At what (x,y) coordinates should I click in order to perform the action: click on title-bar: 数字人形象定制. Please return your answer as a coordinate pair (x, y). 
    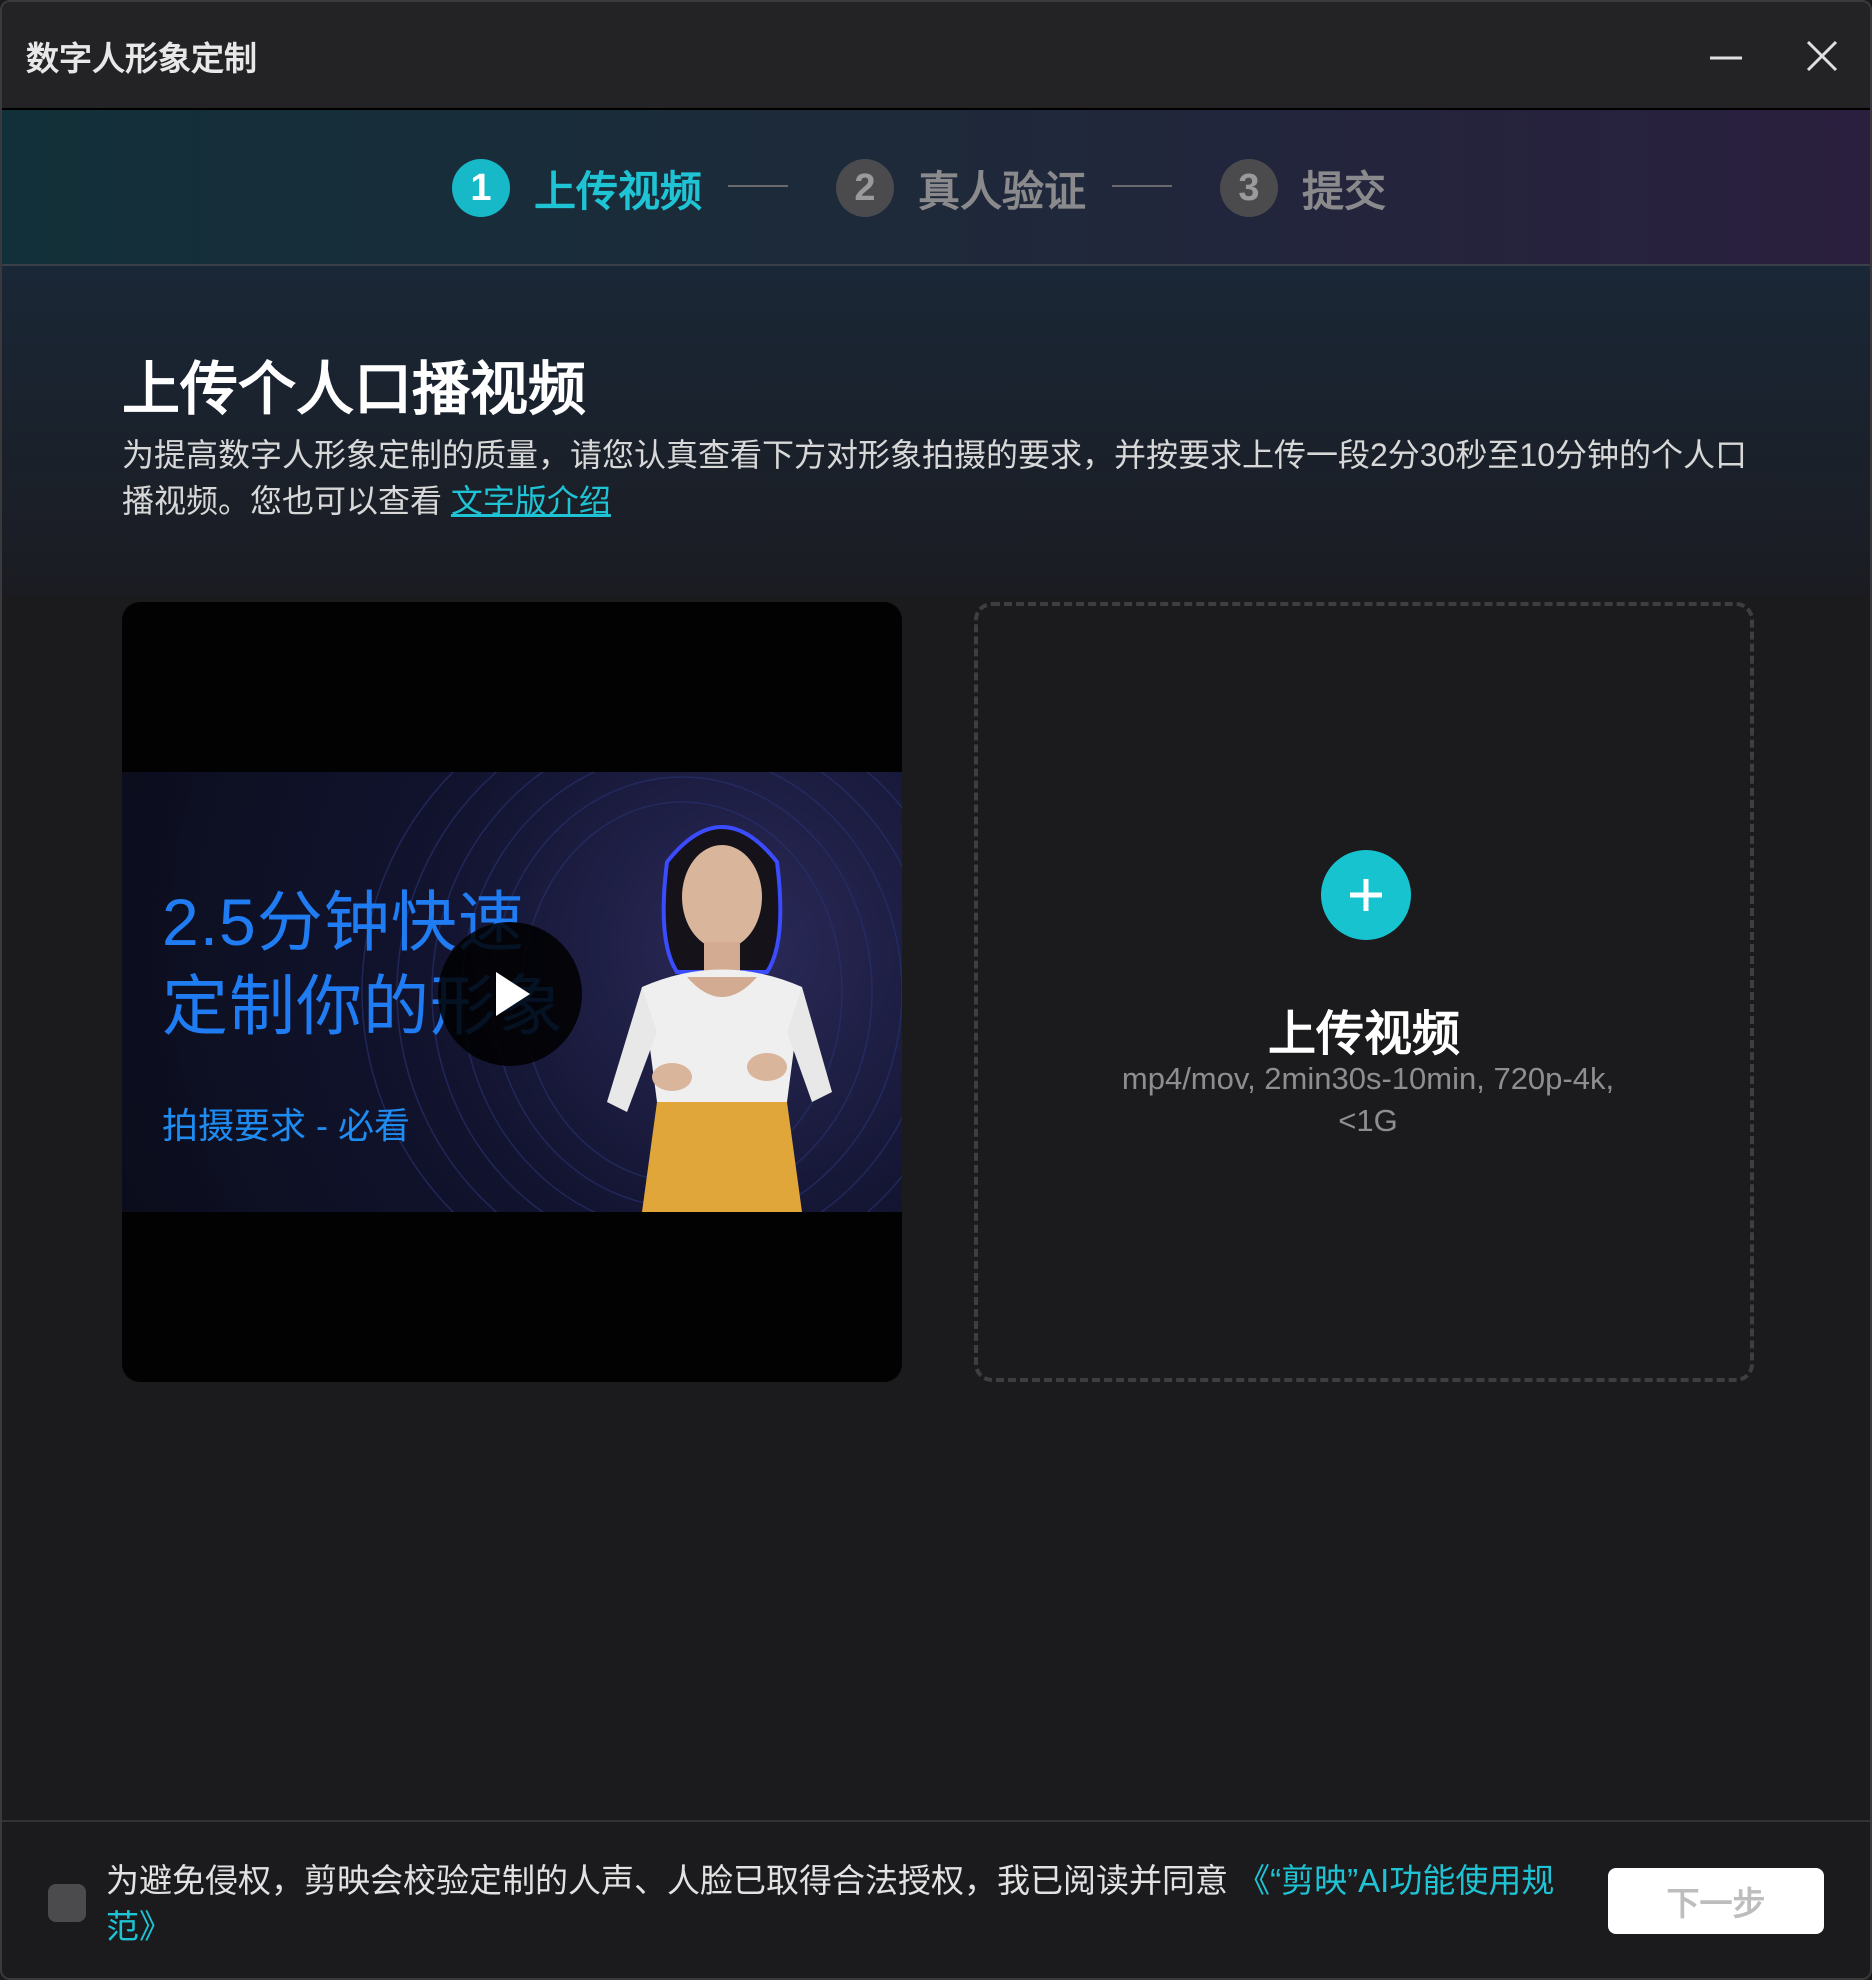
    Looking at the image, I should click on (936, 56).